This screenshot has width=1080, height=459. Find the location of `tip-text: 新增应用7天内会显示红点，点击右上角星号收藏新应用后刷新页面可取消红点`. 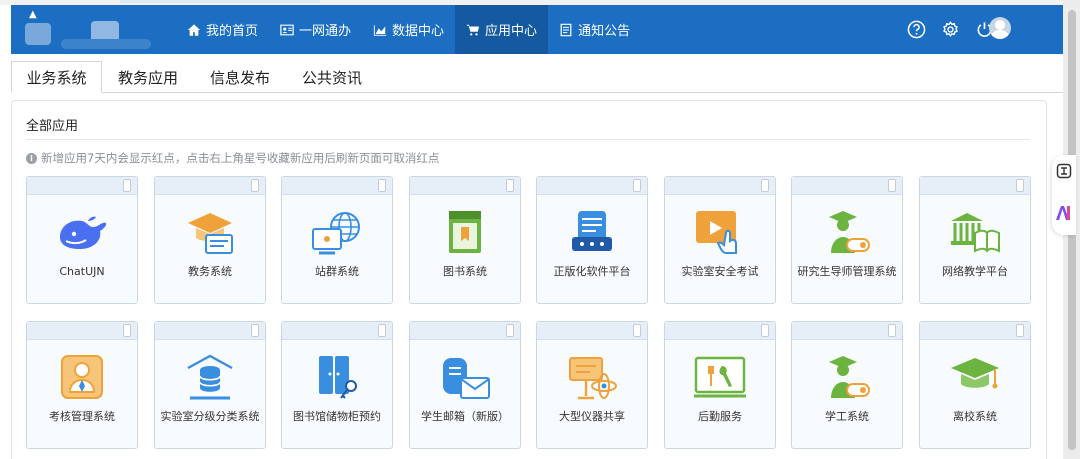

tip-text: 新增应用7天内会显示红点，点击右上角星号收藏新应用后刷新页面可取消红点 is located at coordinates (240, 158).